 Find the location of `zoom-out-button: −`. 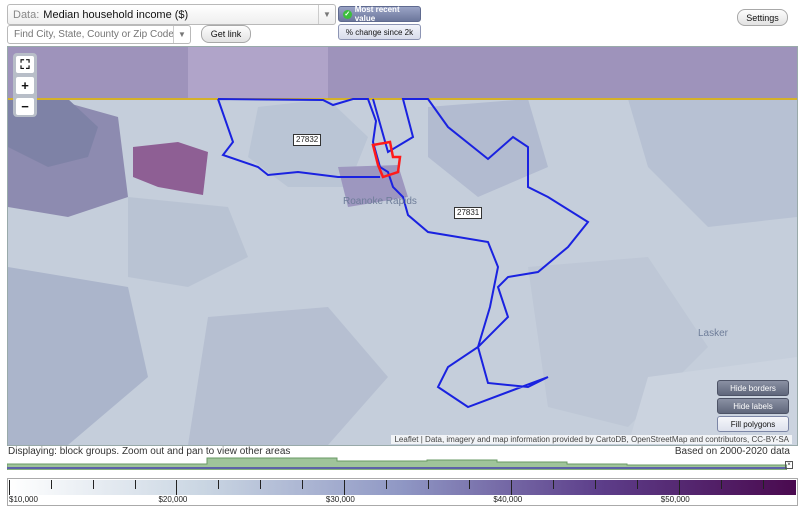

zoom-out-button: − is located at coordinates (25, 106).